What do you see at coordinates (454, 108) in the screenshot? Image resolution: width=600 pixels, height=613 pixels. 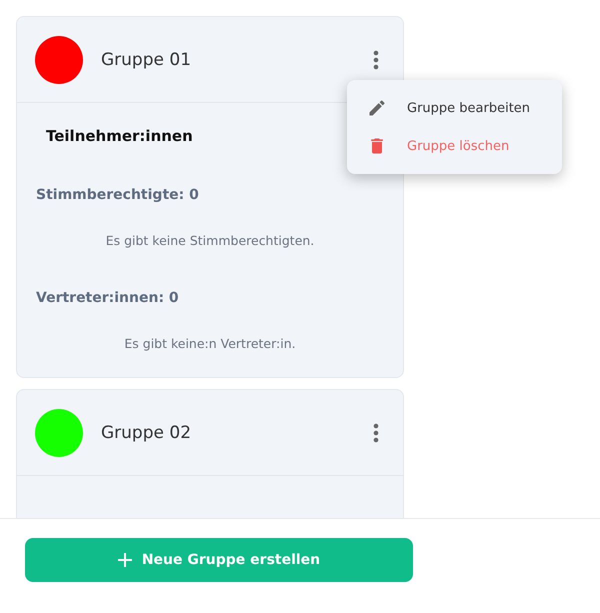 I see `menu-item: Gruppe bearbeiten` at bounding box center [454, 108].